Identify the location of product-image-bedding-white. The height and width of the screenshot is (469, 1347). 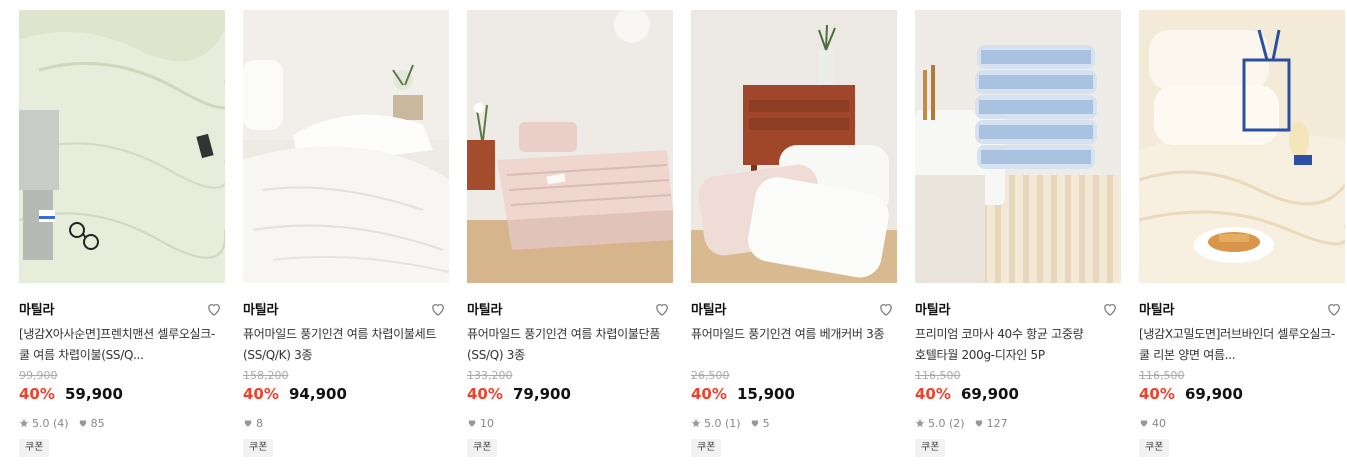
(346, 146).